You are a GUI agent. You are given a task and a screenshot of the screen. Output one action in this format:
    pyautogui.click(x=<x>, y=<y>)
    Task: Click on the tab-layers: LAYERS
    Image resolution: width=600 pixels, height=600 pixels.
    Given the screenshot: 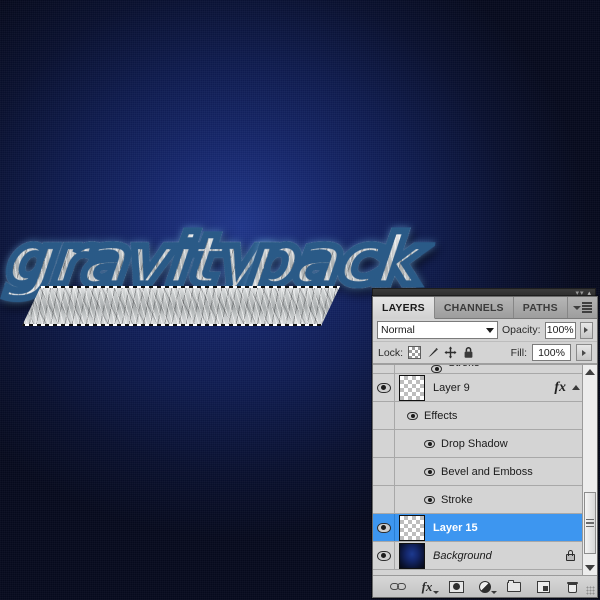 What is the action you would take?
    pyautogui.click(x=404, y=308)
    